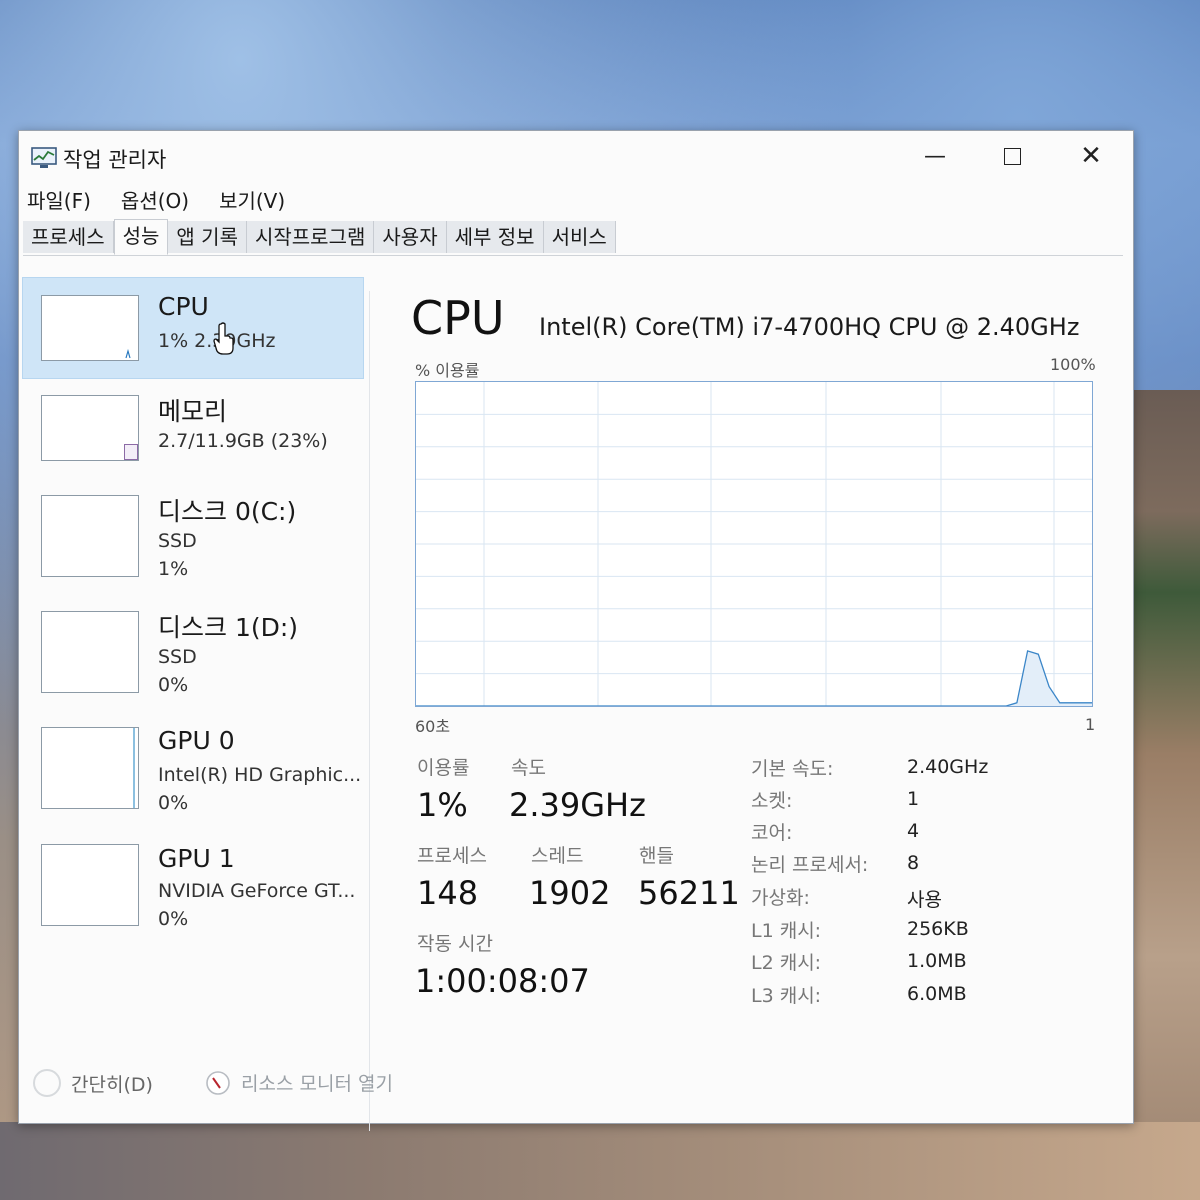 This screenshot has width=1200, height=1200. I want to click on processes-label: 프로세스, so click(452, 856).